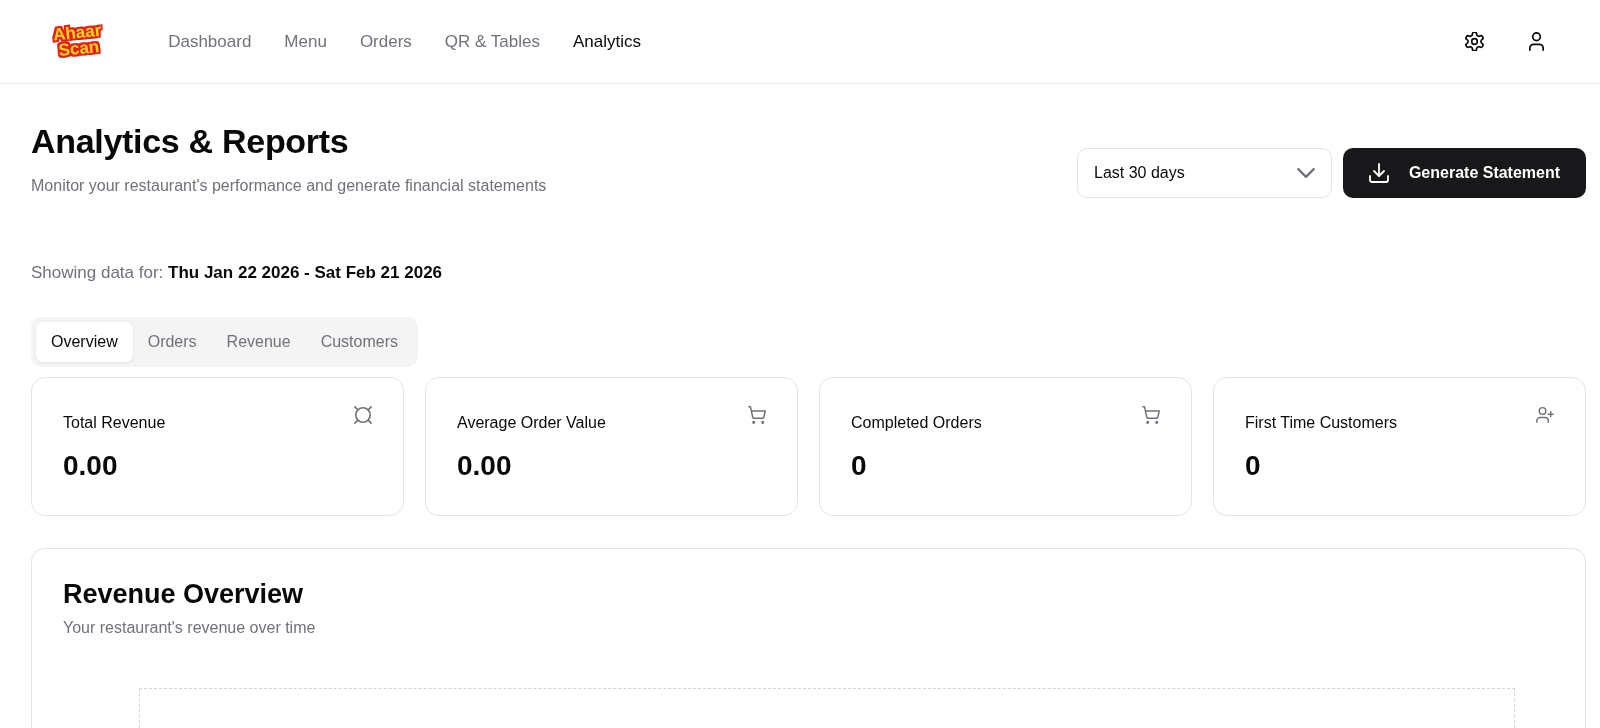  What do you see at coordinates (289, 185) in the screenshot?
I see `page-subtitle: Monitor your restaurant's performance and generate financial statements` at bounding box center [289, 185].